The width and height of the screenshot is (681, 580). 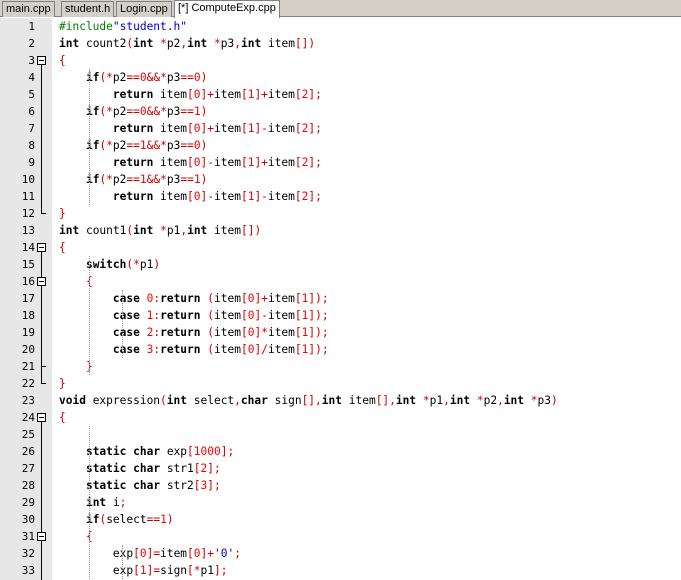 I want to click on tab-login-cpp: Login.cpp, so click(x=144, y=9).